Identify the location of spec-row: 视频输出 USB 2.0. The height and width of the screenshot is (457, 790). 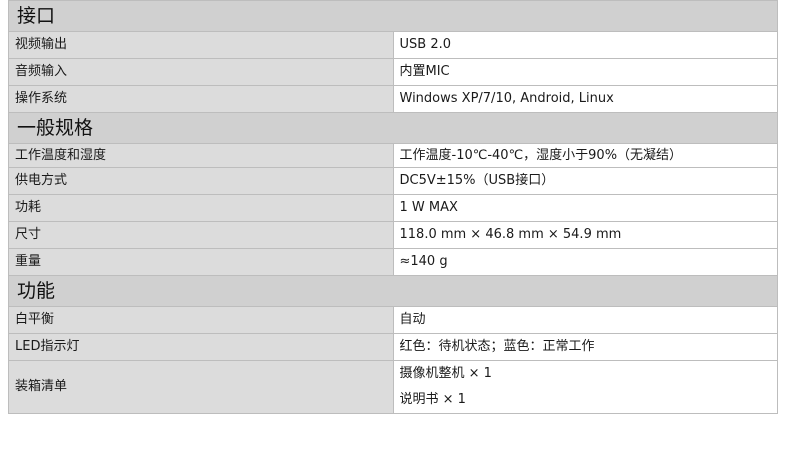
(393, 45).